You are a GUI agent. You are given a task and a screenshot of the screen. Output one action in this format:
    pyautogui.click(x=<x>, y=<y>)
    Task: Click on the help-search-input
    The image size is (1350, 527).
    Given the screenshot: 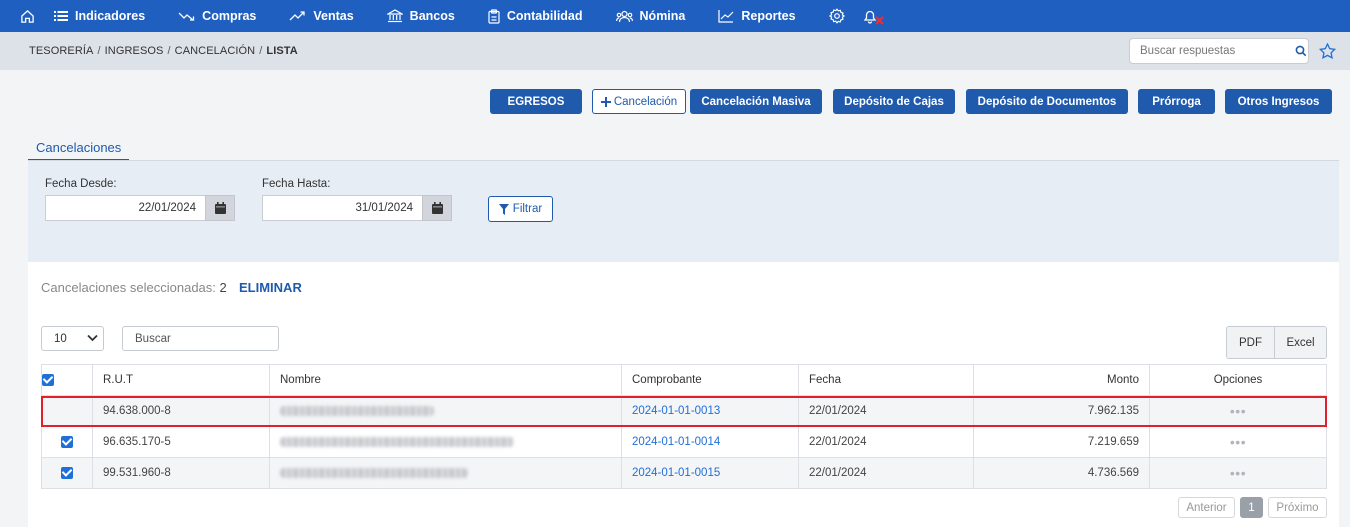 What is the action you would take?
    pyautogui.click(x=1212, y=51)
    